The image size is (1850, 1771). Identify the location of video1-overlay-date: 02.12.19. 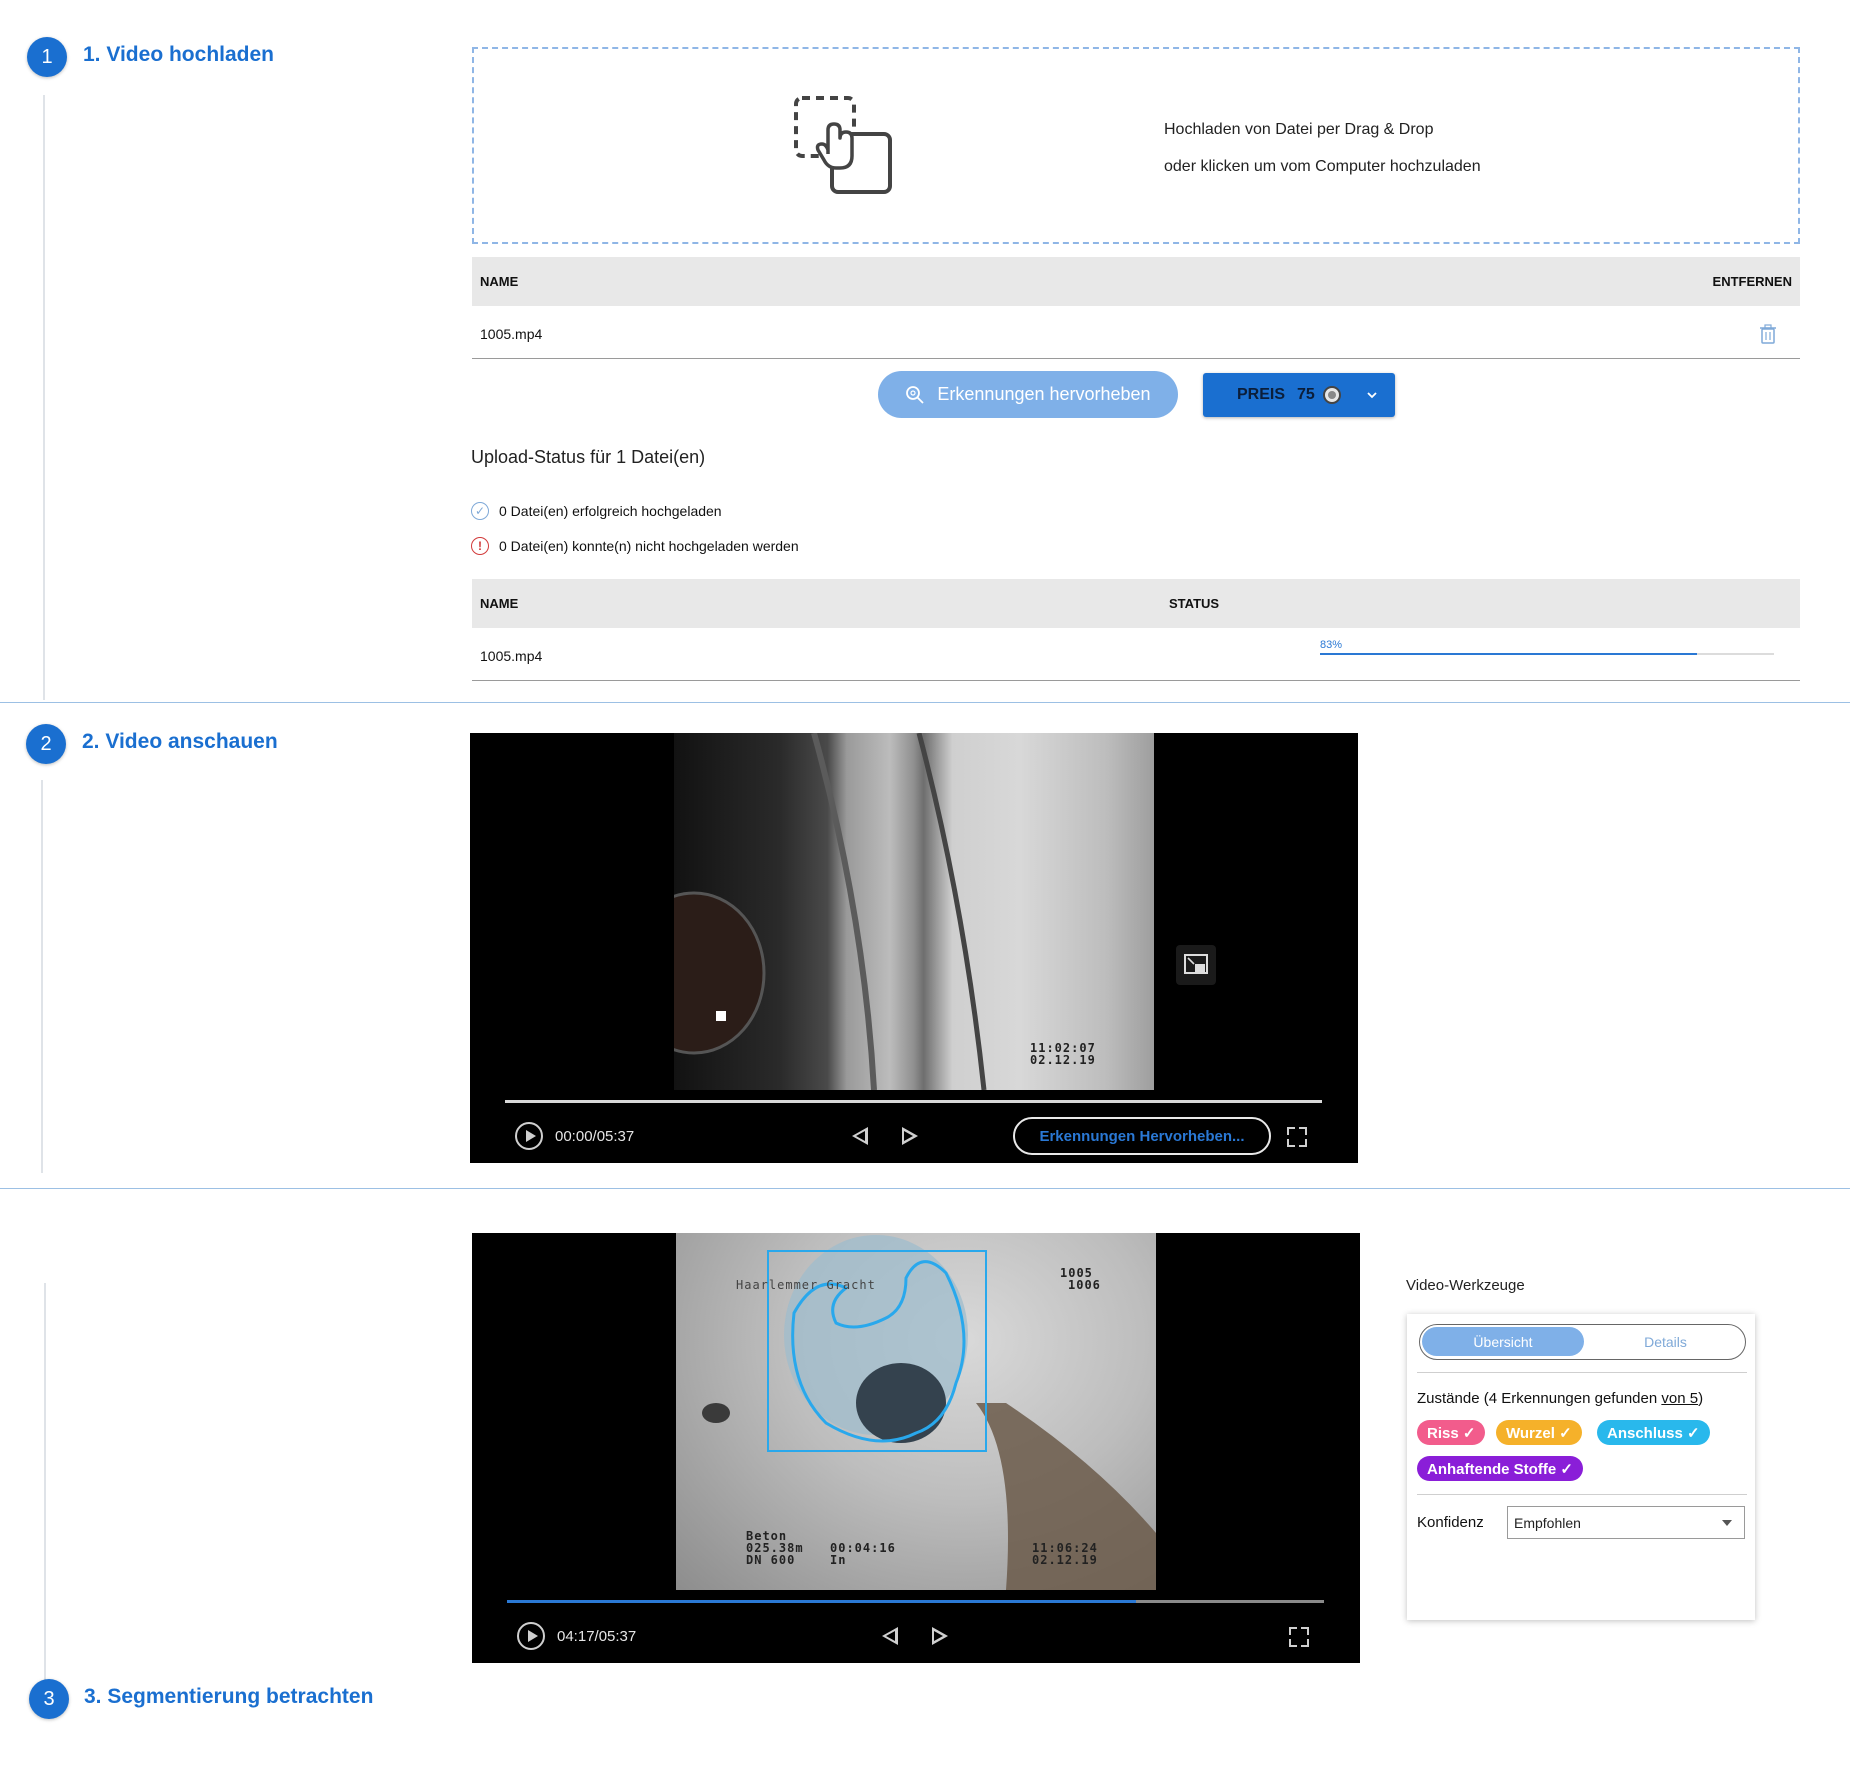
(1063, 1060).